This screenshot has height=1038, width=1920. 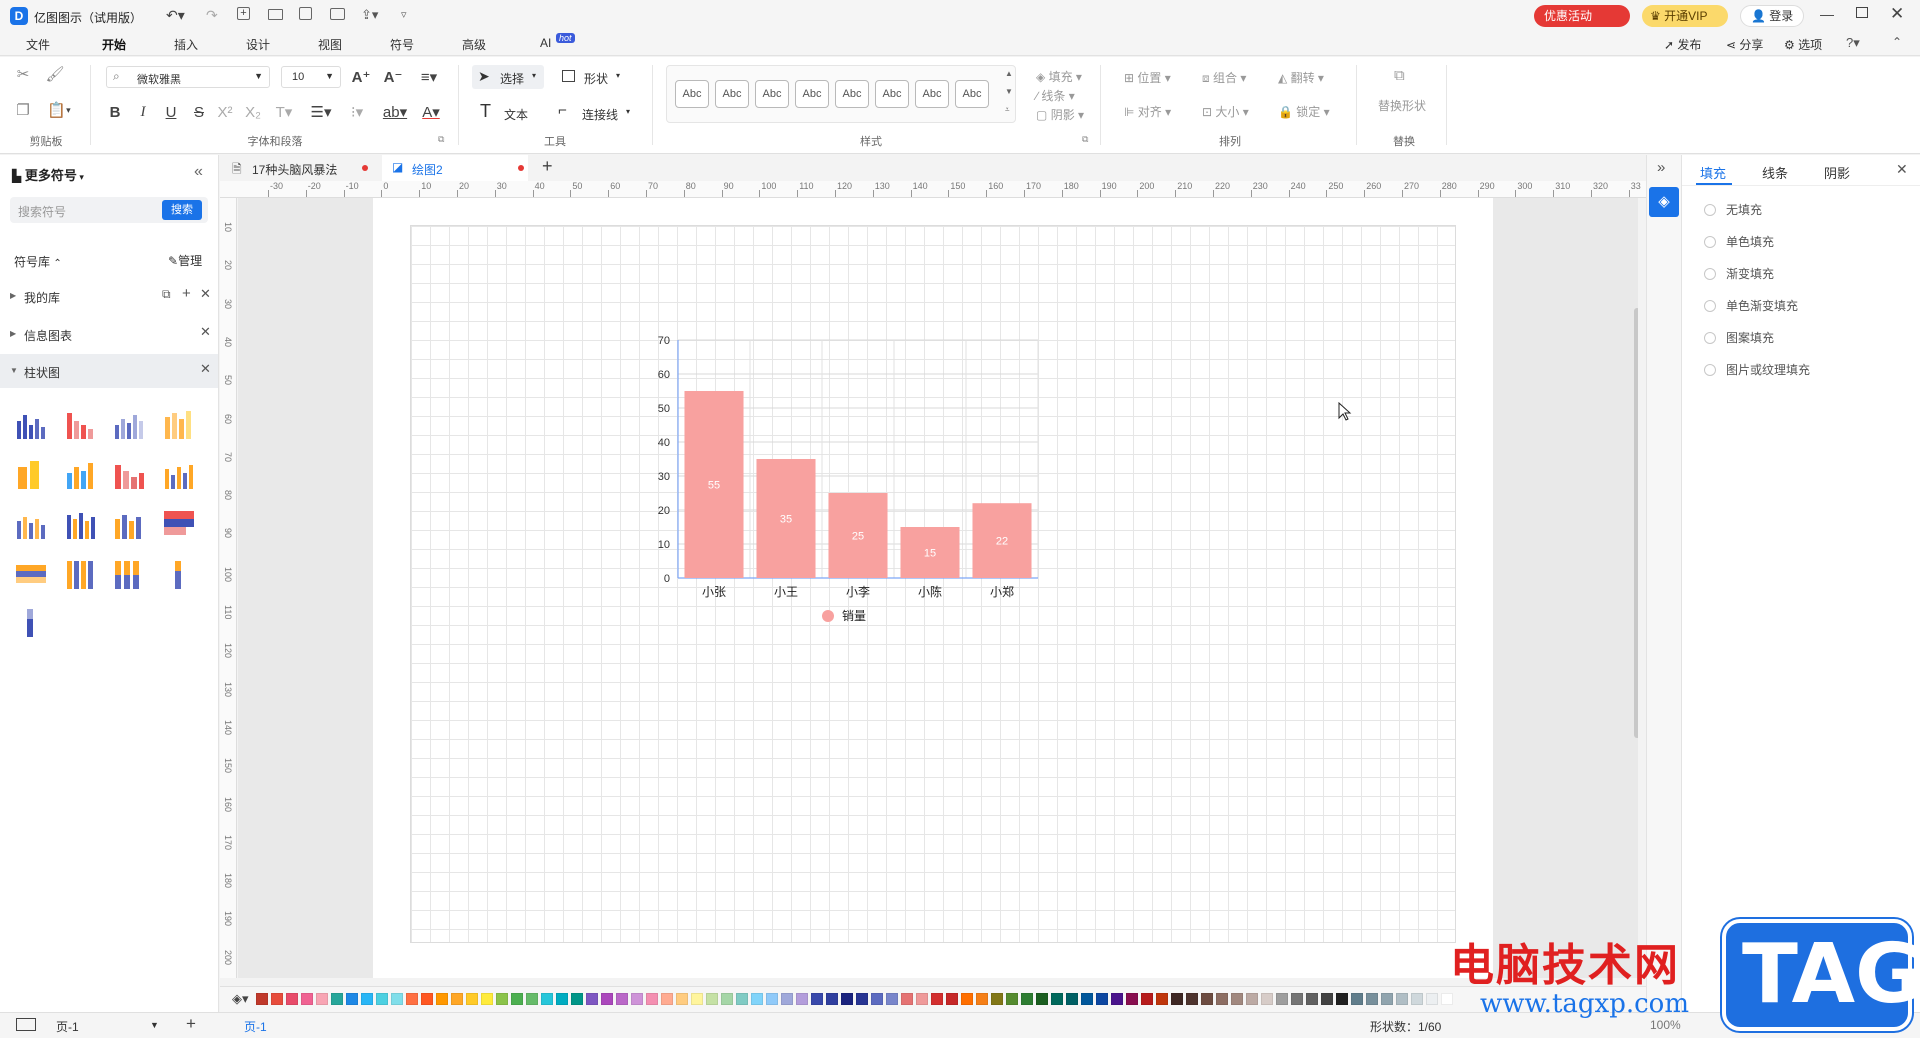 What do you see at coordinates (1009, 91) in the screenshot?
I see `gallery-scroll-down-icon: ▼` at bounding box center [1009, 91].